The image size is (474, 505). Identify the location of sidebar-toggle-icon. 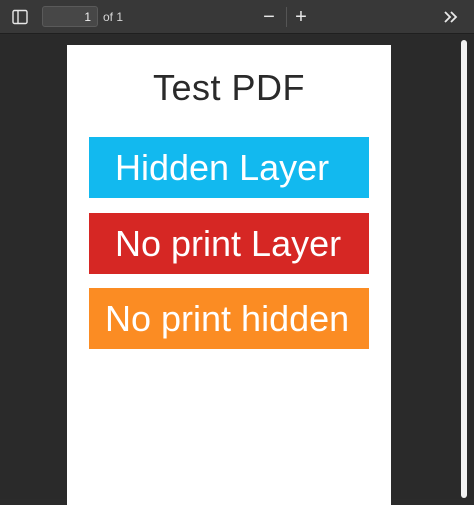
(20, 17).